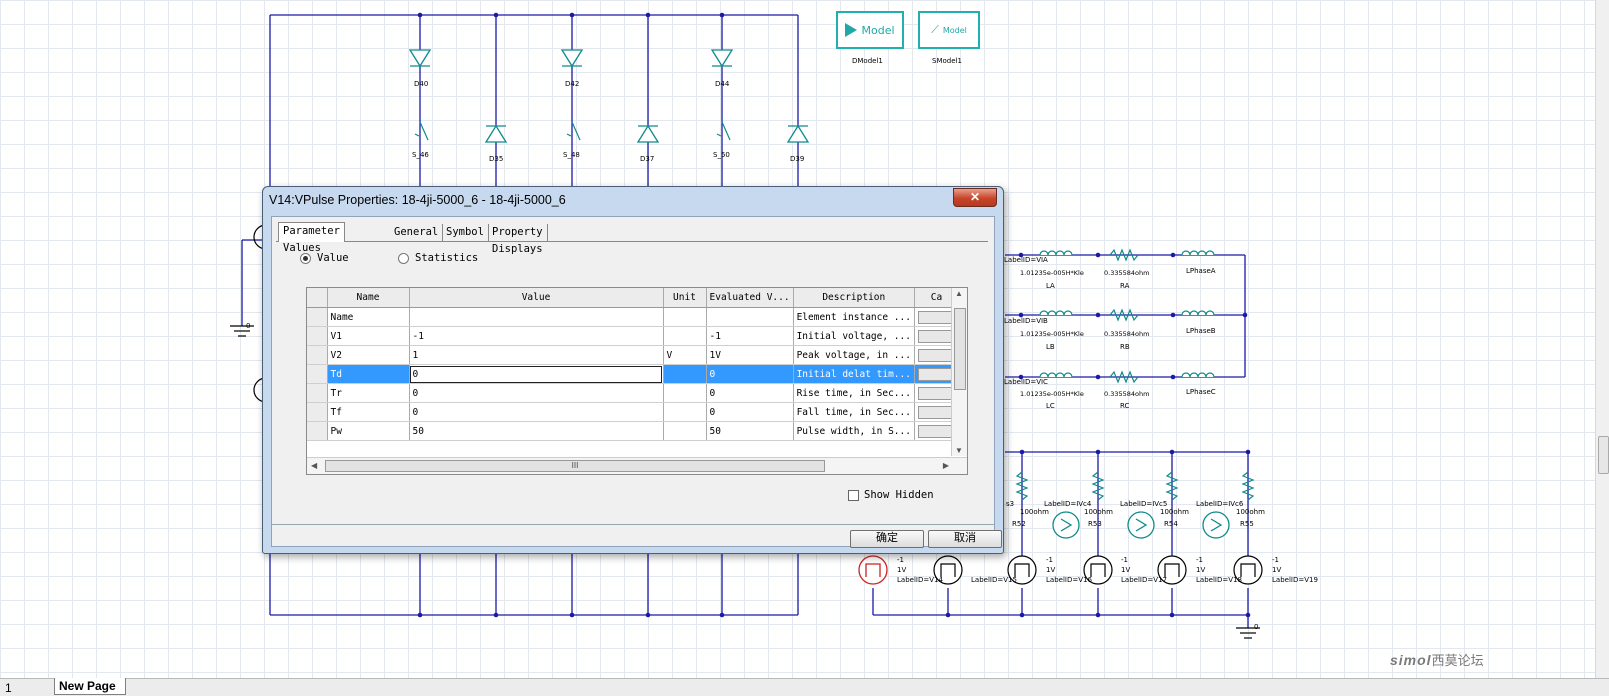  Describe the element at coordinates (798, 133) in the screenshot. I see `diode-D39` at that location.